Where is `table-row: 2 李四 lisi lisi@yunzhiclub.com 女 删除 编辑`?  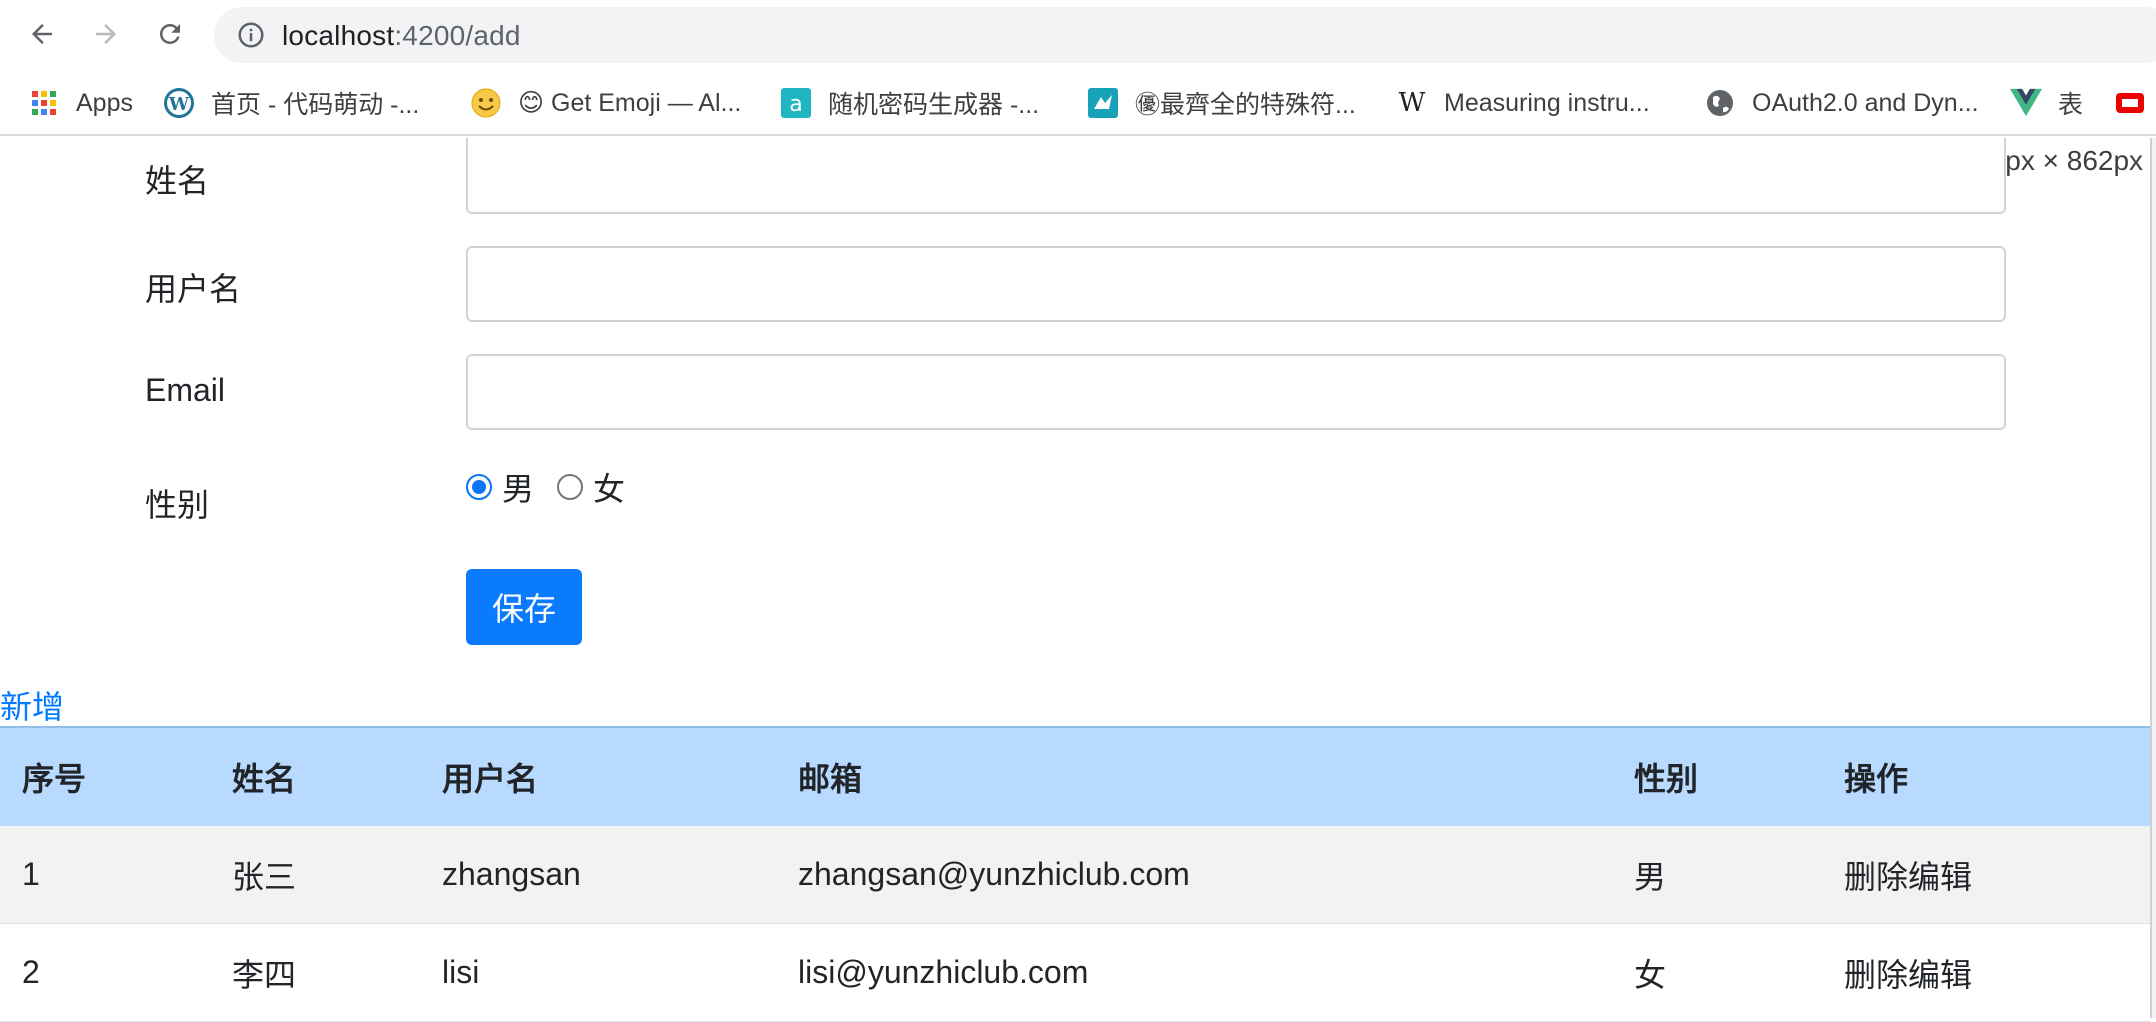 table-row: 2 李四 lisi lisi@yunzhiclub.com 女 删除 编辑 is located at coordinates (1075, 973).